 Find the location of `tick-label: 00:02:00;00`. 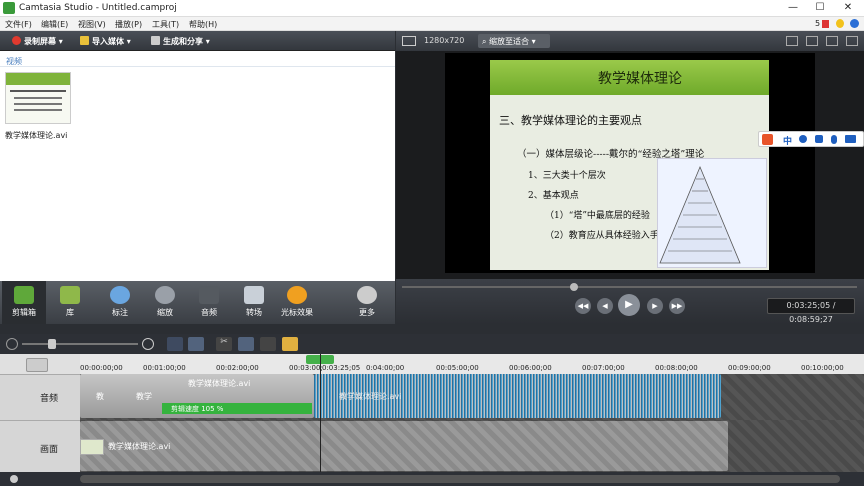

tick-label: 00:02:00;00 is located at coordinates (237, 368).